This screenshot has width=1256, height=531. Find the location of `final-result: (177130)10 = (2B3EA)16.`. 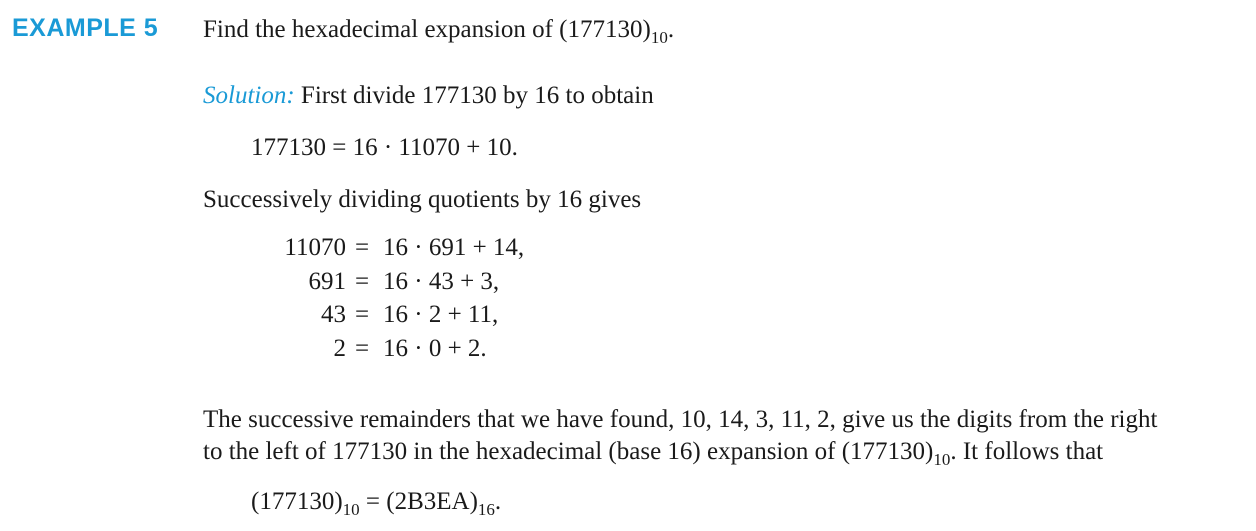

final-result: (177130)10 = (2B3EA)16. is located at coordinates (376, 502).